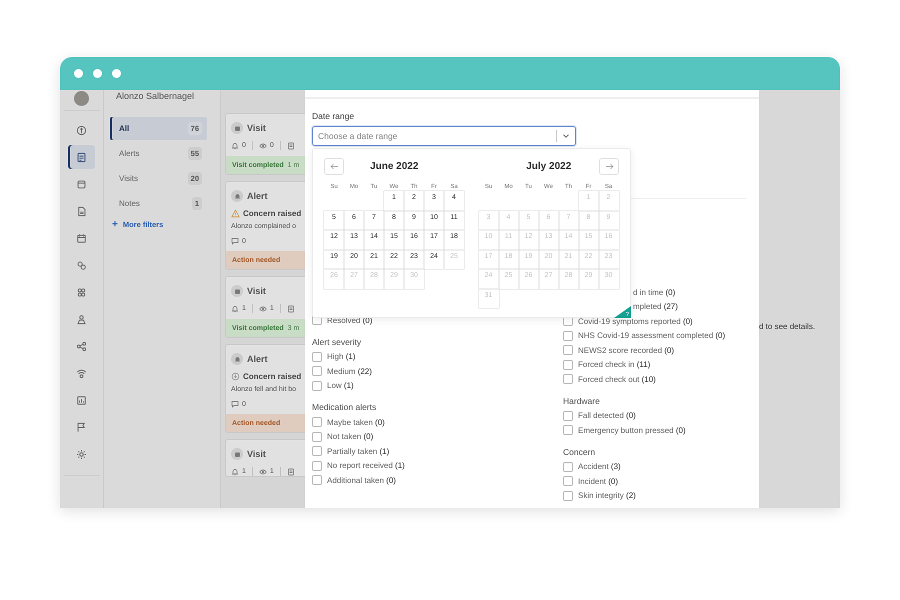 The image size is (900, 600). I want to click on option-label: NHS Covid-19 assessment completed (0), so click(652, 335).